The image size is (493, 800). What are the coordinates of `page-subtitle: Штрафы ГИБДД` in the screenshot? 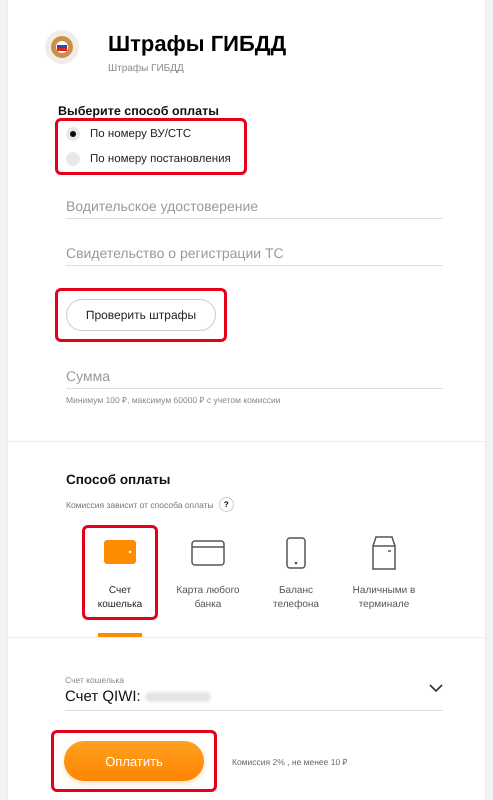 It's located at (146, 68).